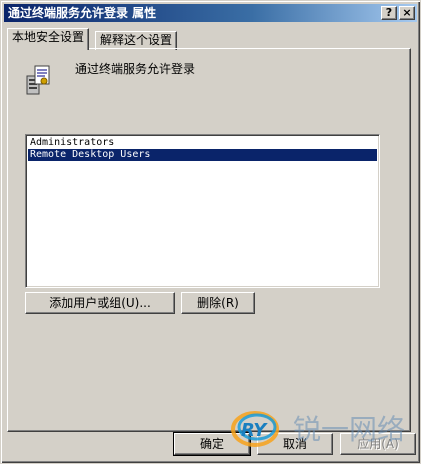 Image resolution: width=421 pixels, height=464 pixels. Describe the element at coordinates (38, 80) in the screenshot. I see `policy-server-icon` at that location.